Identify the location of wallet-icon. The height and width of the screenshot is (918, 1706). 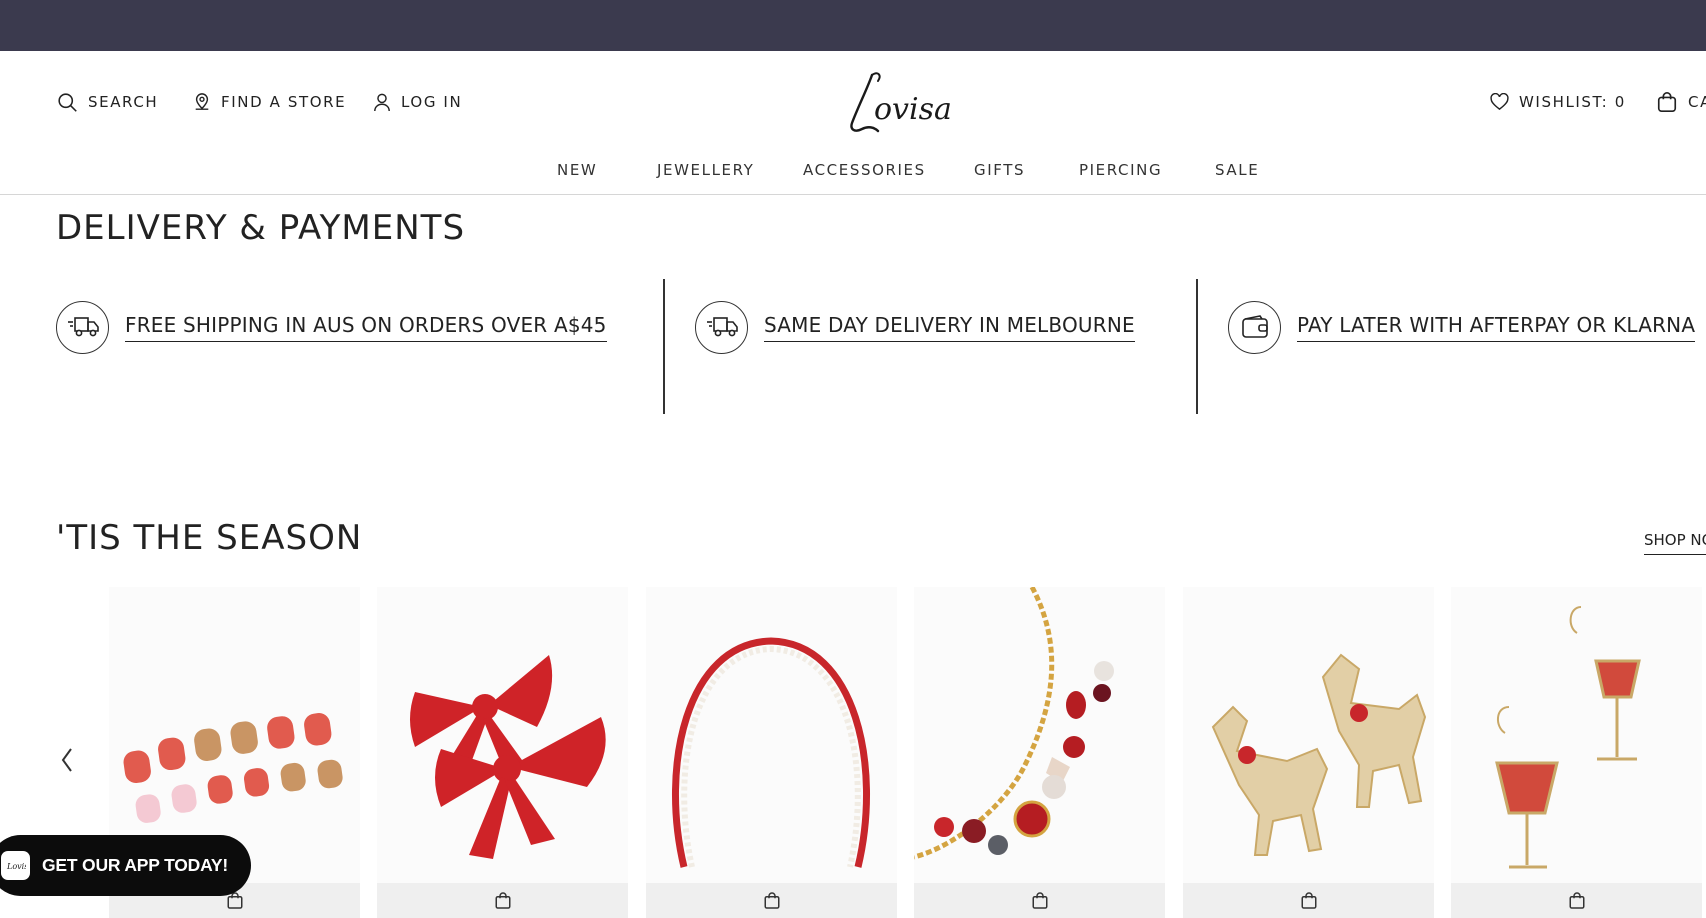
(1254, 327).